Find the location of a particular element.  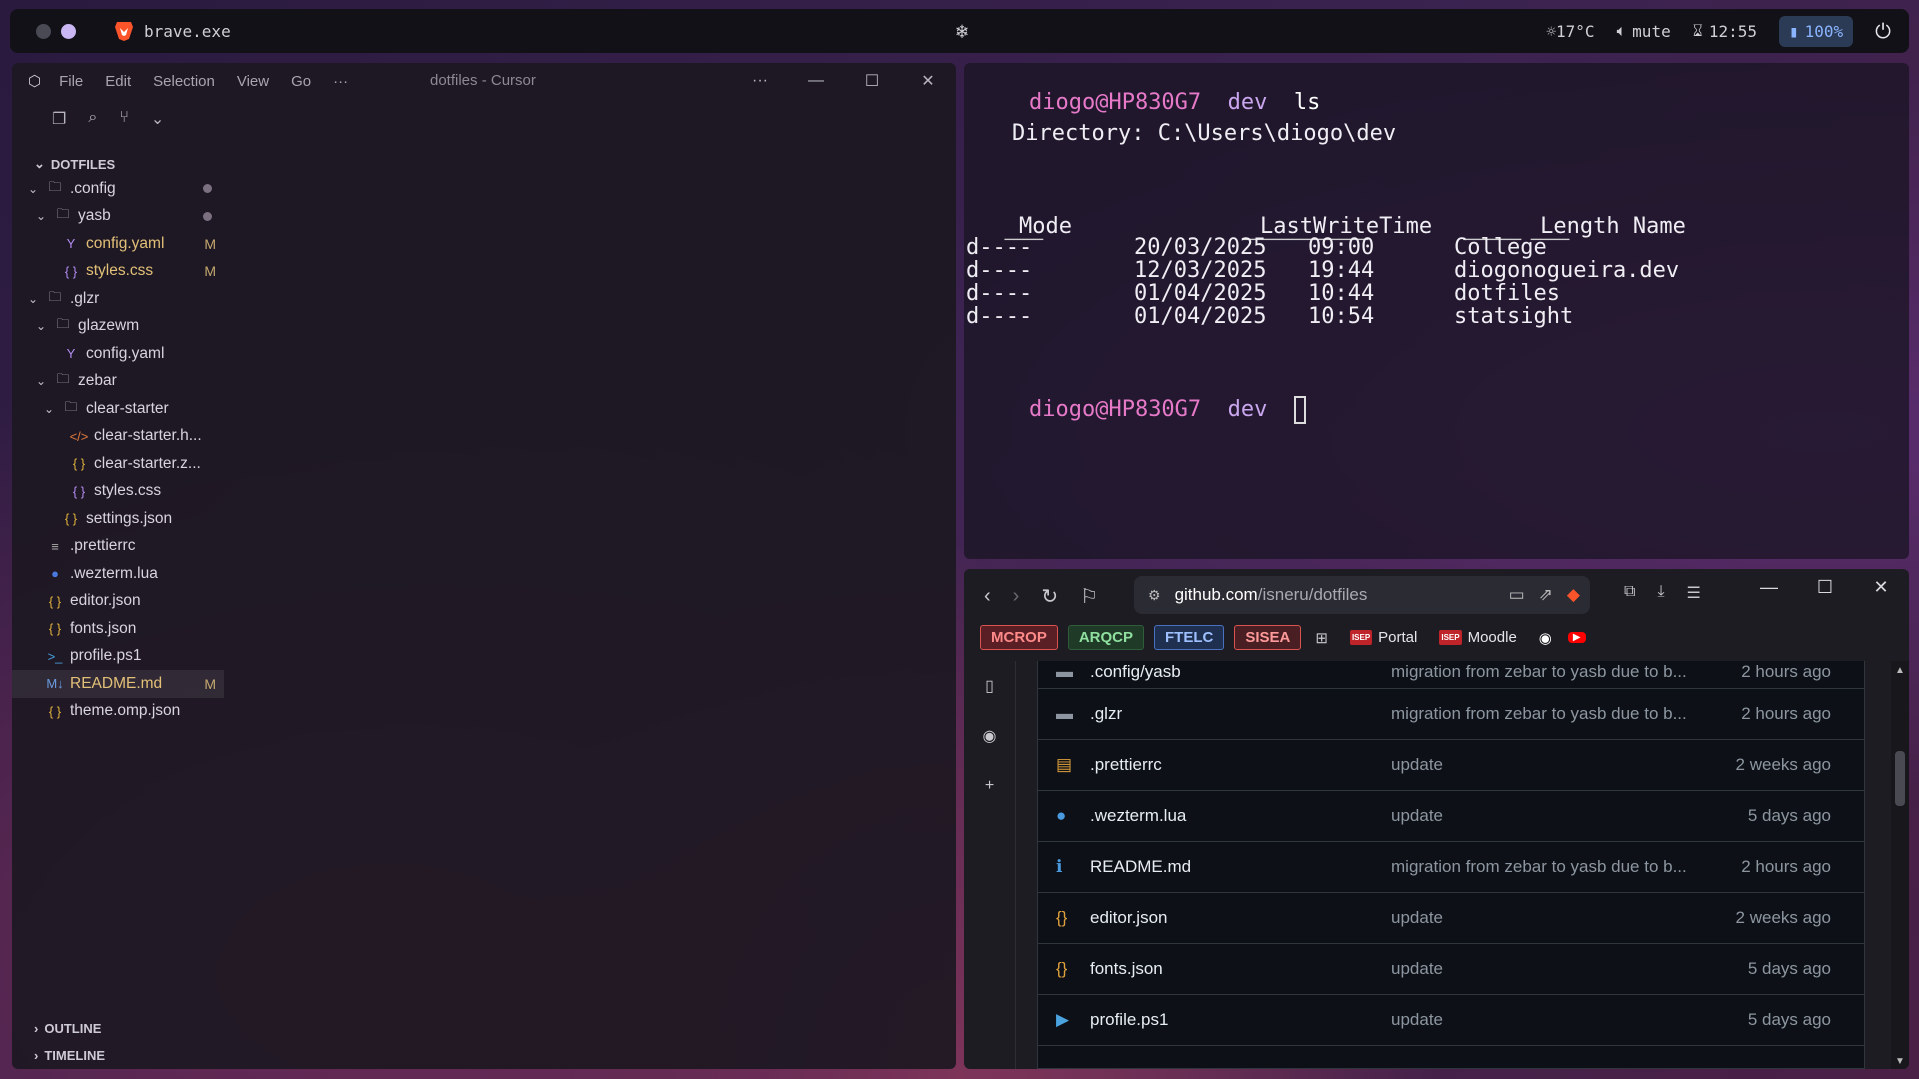

grid-icon: ⊞ is located at coordinates (1321, 638).